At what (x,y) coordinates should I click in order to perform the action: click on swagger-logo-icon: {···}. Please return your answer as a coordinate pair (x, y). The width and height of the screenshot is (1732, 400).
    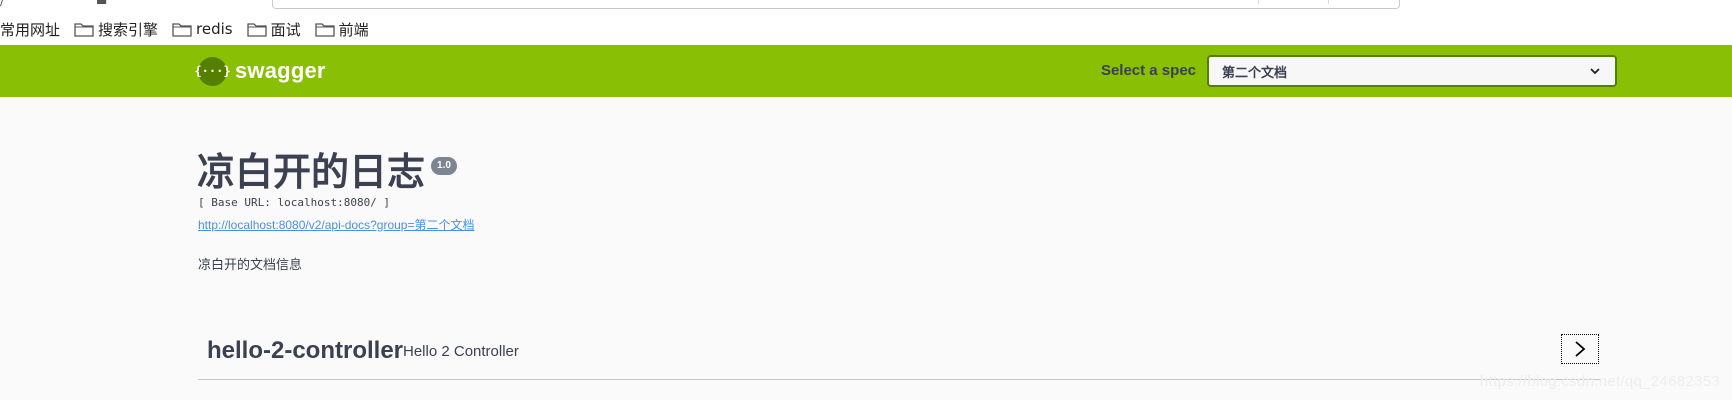
    Looking at the image, I should click on (212, 71).